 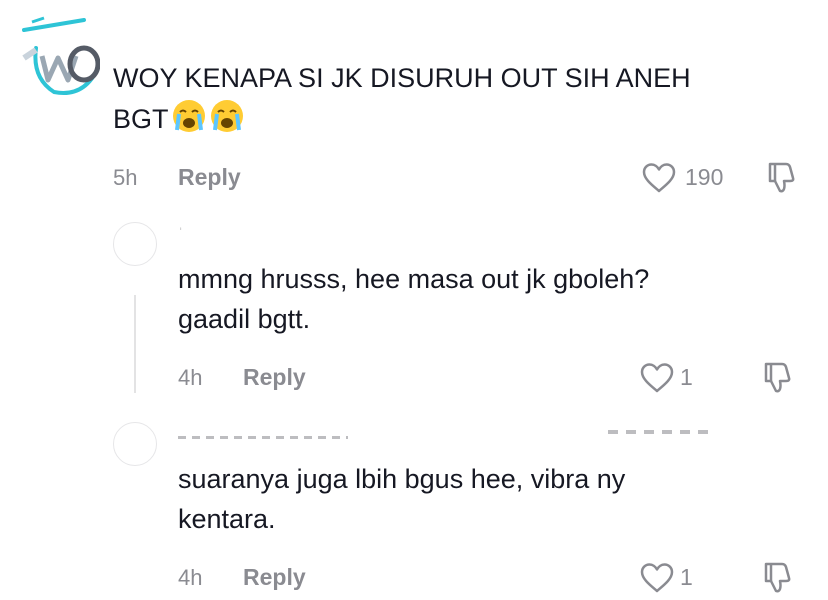 What do you see at coordinates (244, 319) in the screenshot?
I see `reply1-line2: gaadil bgtt.` at bounding box center [244, 319].